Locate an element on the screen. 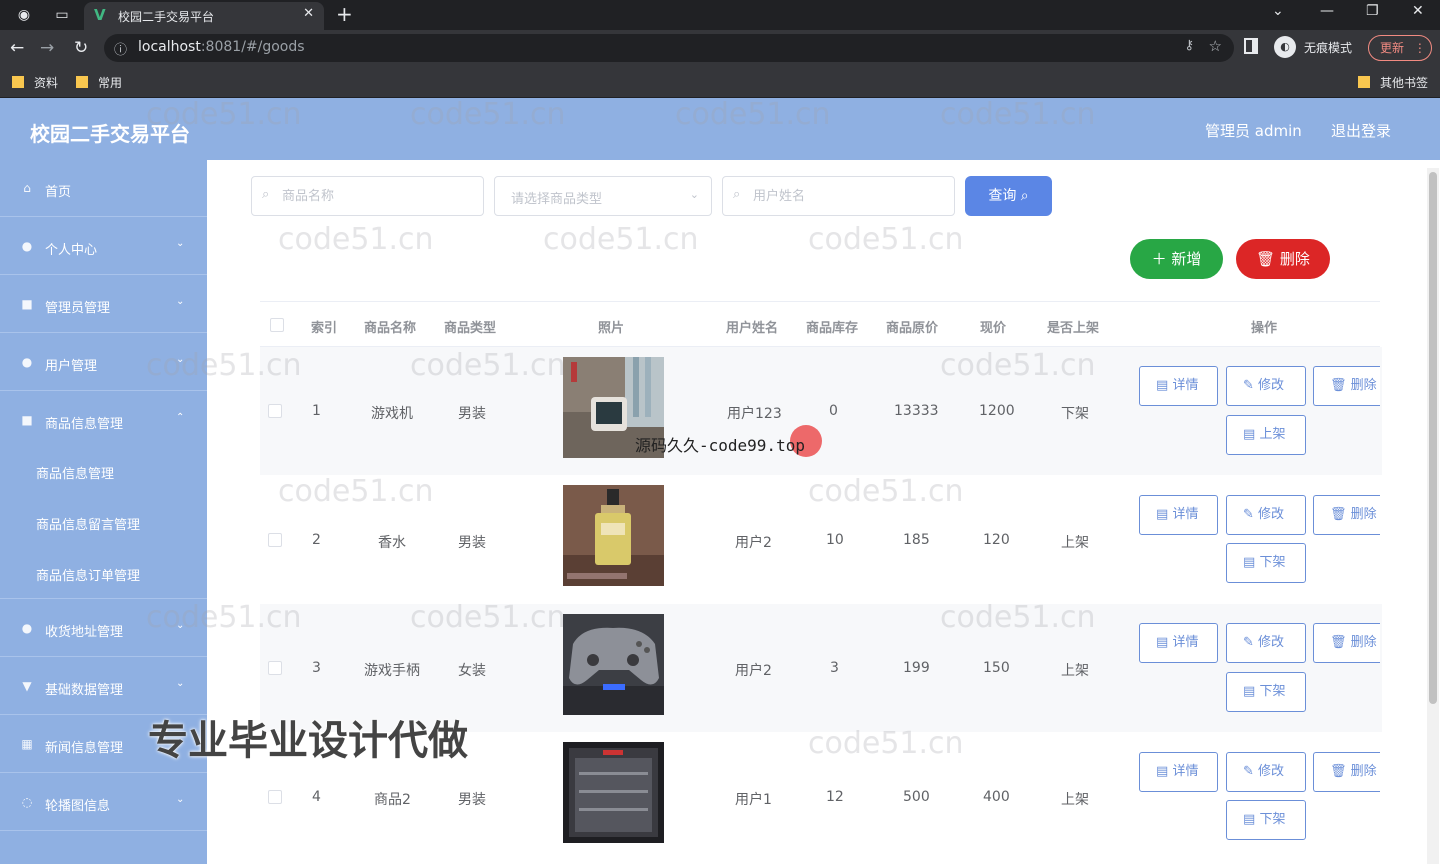 The image size is (1440, 864). sidebar-item-users: ● 用户管理 ⌄ is located at coordinates (103, 362).